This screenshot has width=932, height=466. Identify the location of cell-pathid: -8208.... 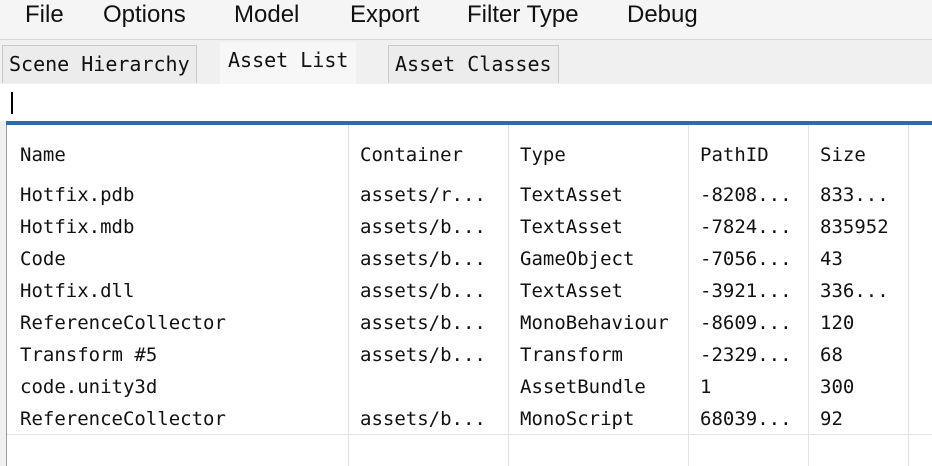
(746, 195).